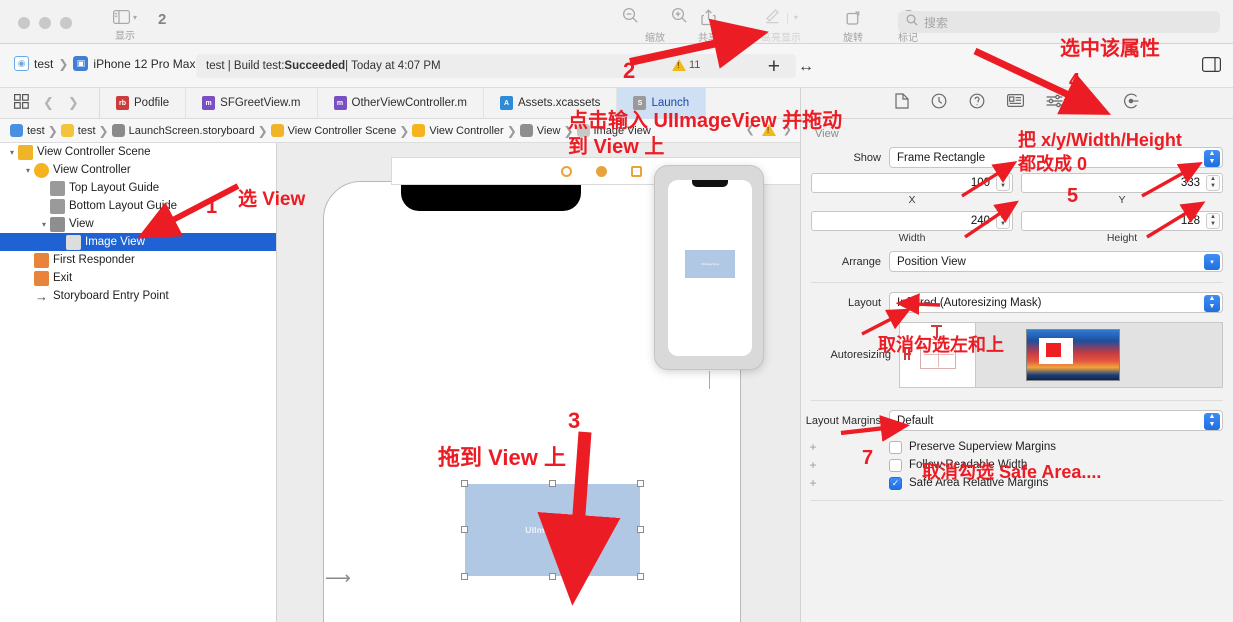  Describe the element at coordinates (939, 103) in the screenshot. I see `history-inspector-icon` at that location.